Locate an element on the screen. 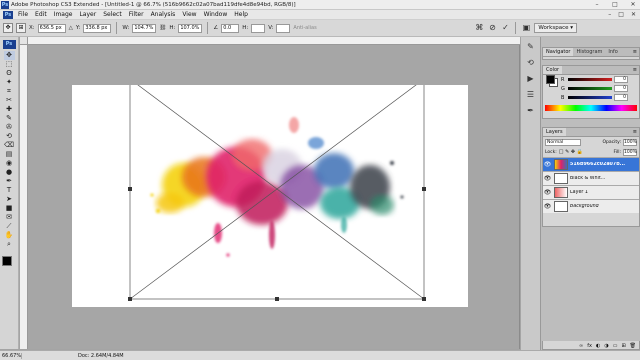  reference-point-icon: ⊞ is located at coordinates (21, 28).